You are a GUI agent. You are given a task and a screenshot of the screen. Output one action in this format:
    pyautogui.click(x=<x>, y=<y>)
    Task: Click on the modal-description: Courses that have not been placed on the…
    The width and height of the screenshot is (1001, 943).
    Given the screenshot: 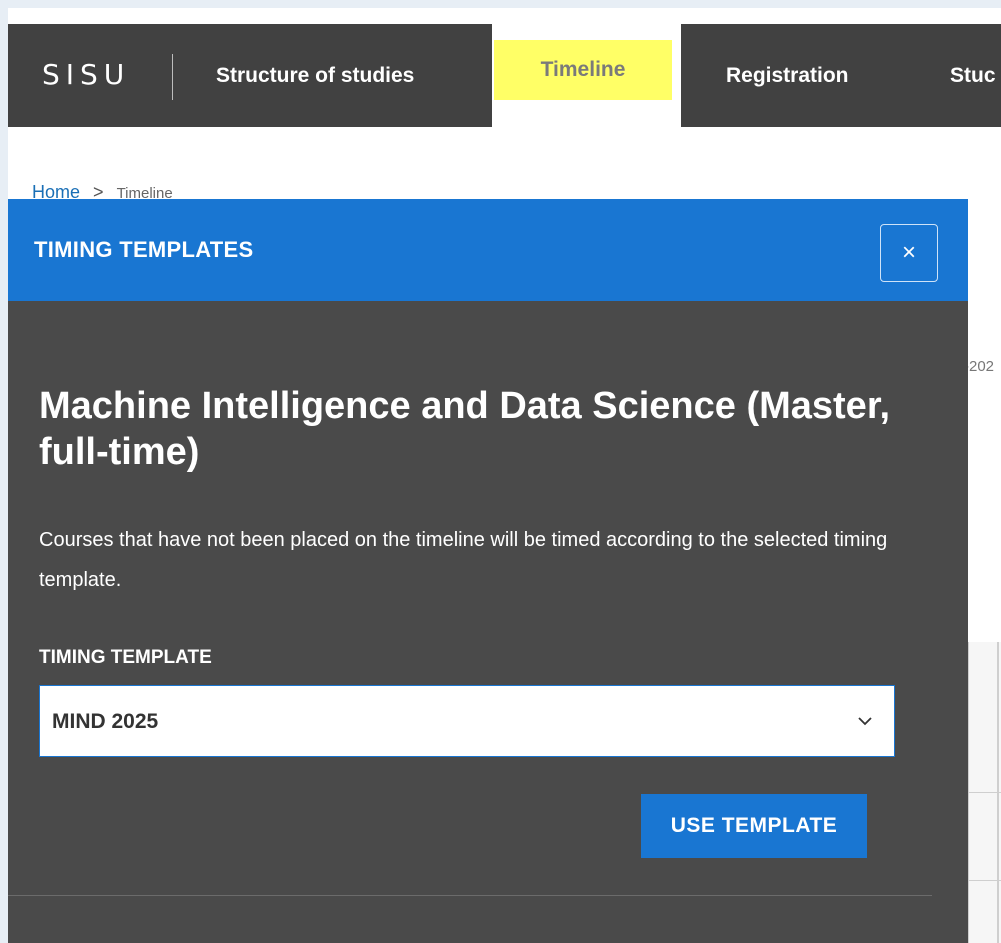 What is the action you would take?
    pyautogui.click(x=463, y=560)
    